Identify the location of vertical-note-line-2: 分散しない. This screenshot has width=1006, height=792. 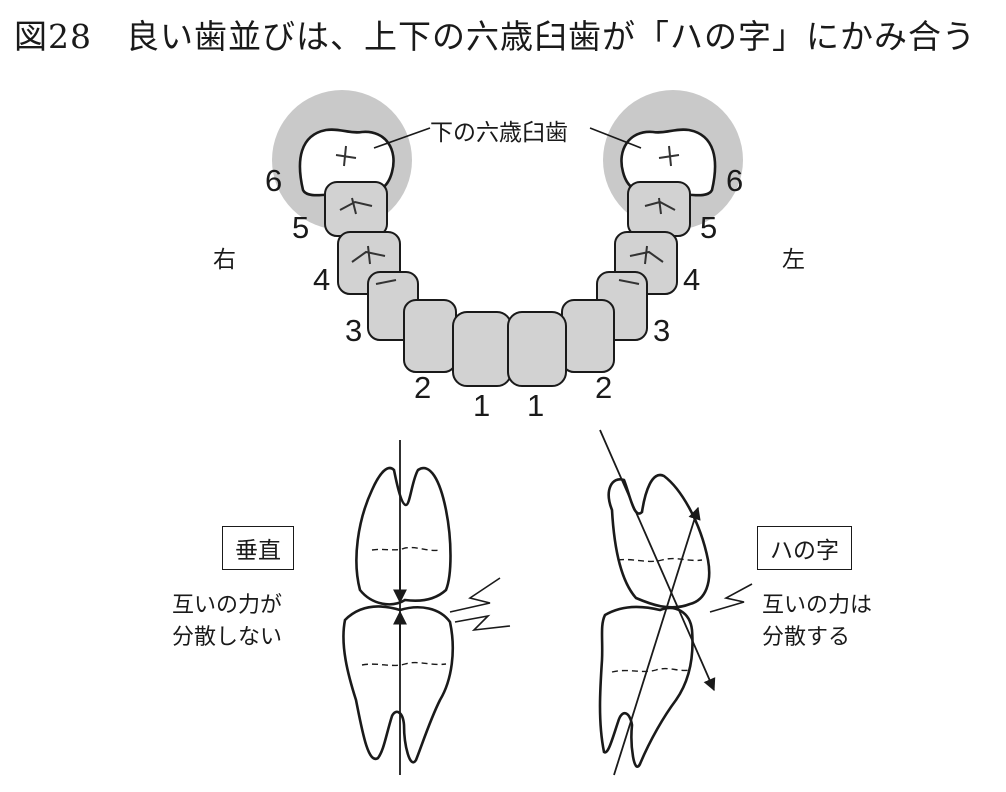
(227, 637).